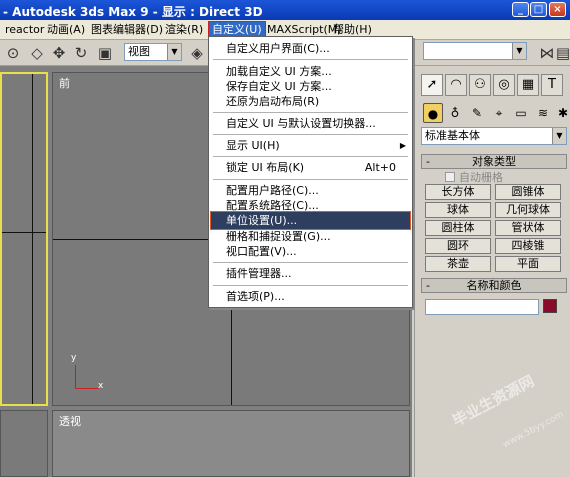 This screenshot has height=477, width=570. I want to click on viewport-bottom-left, so click(24, 443).